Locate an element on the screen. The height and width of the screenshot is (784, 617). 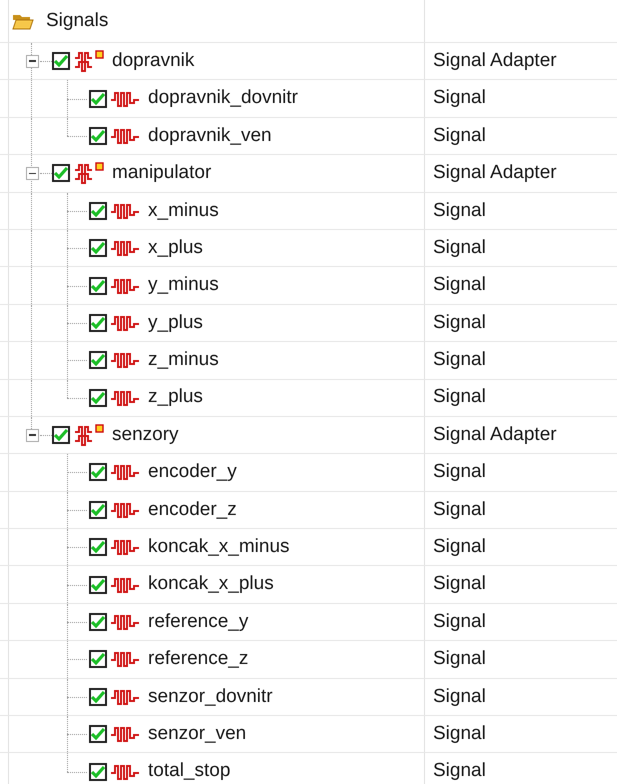
tree-label: Signals is located at coordinates (77, 21).